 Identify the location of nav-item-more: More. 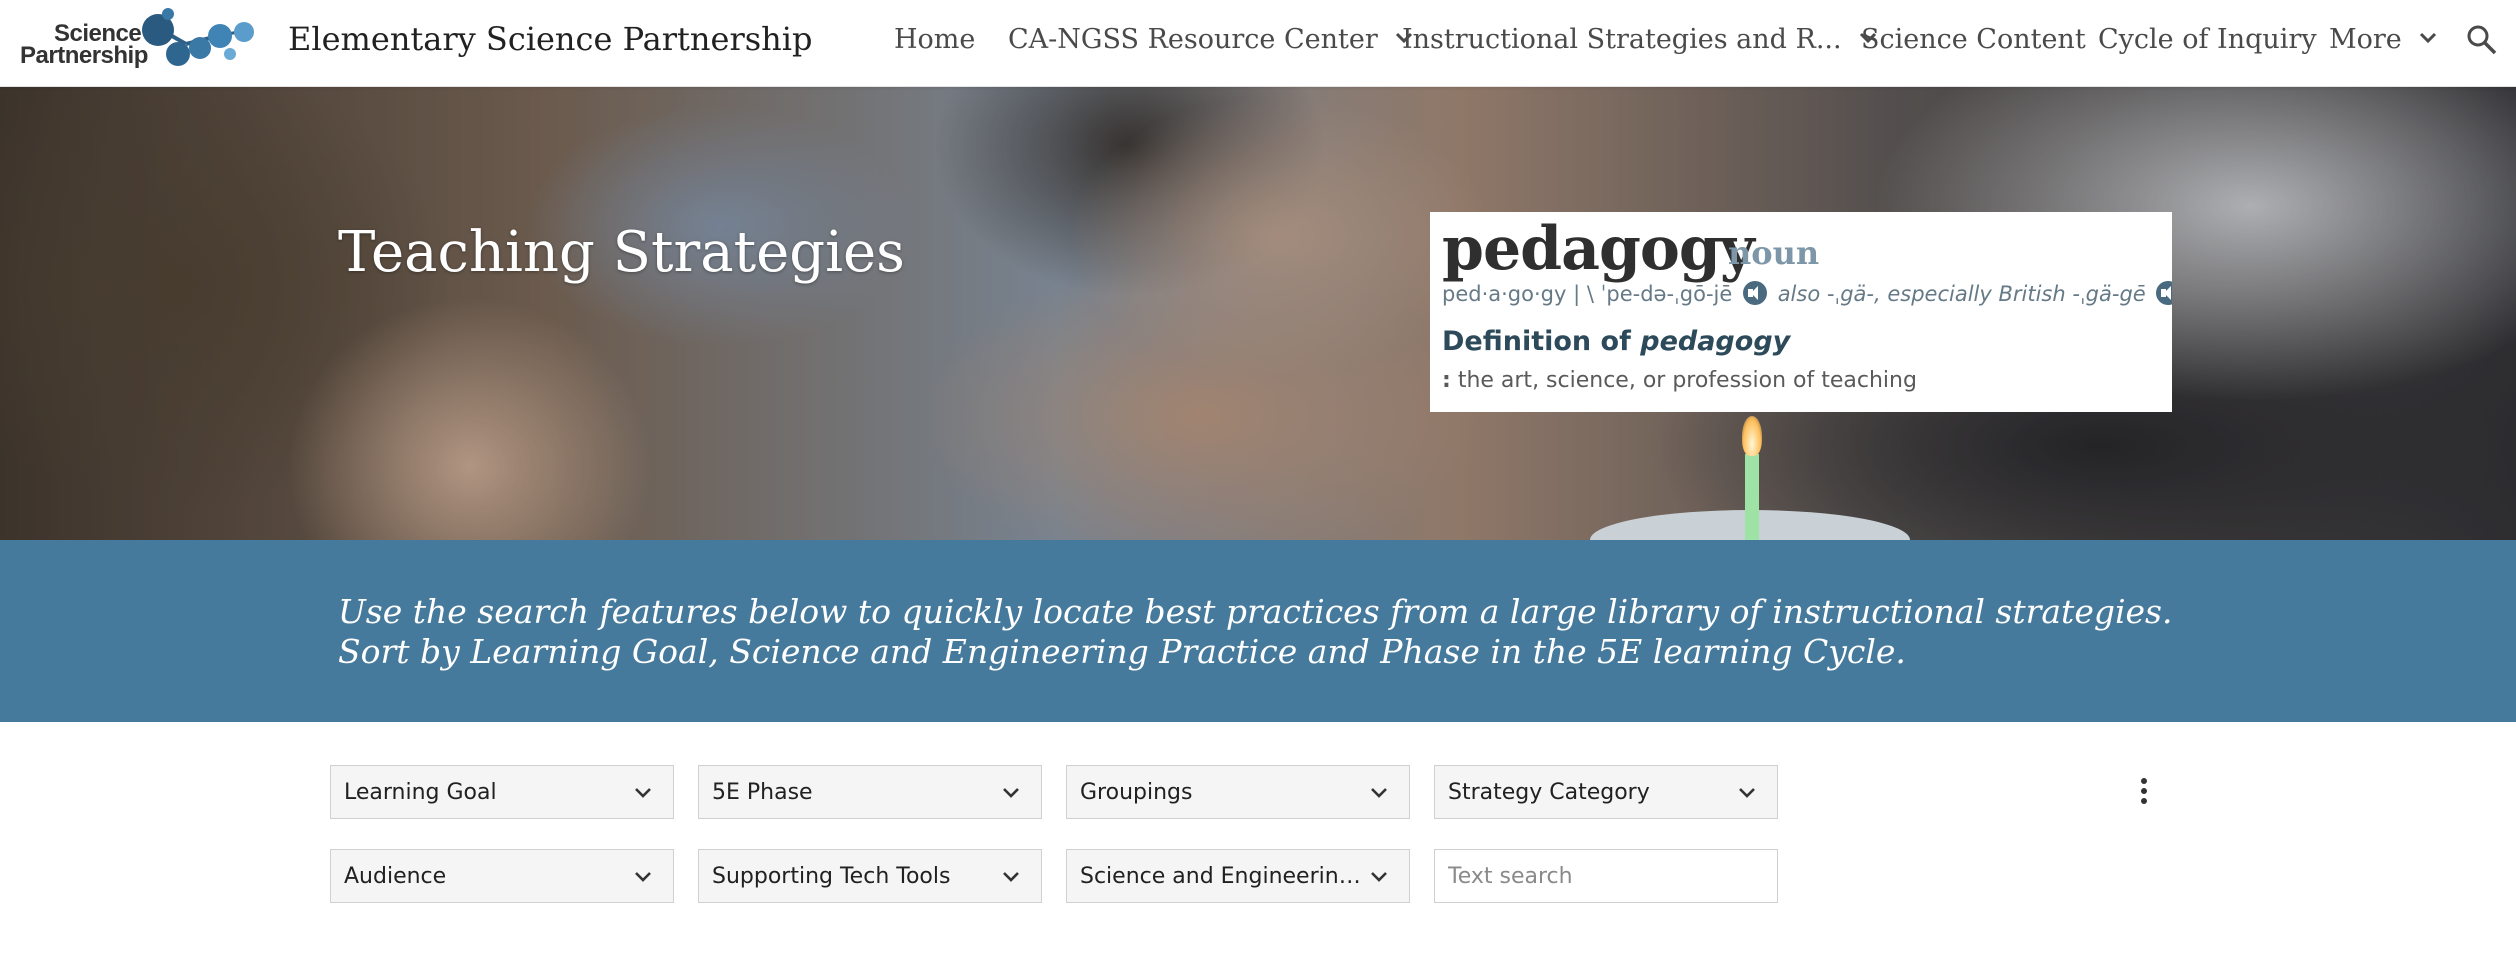
(2384, 42).